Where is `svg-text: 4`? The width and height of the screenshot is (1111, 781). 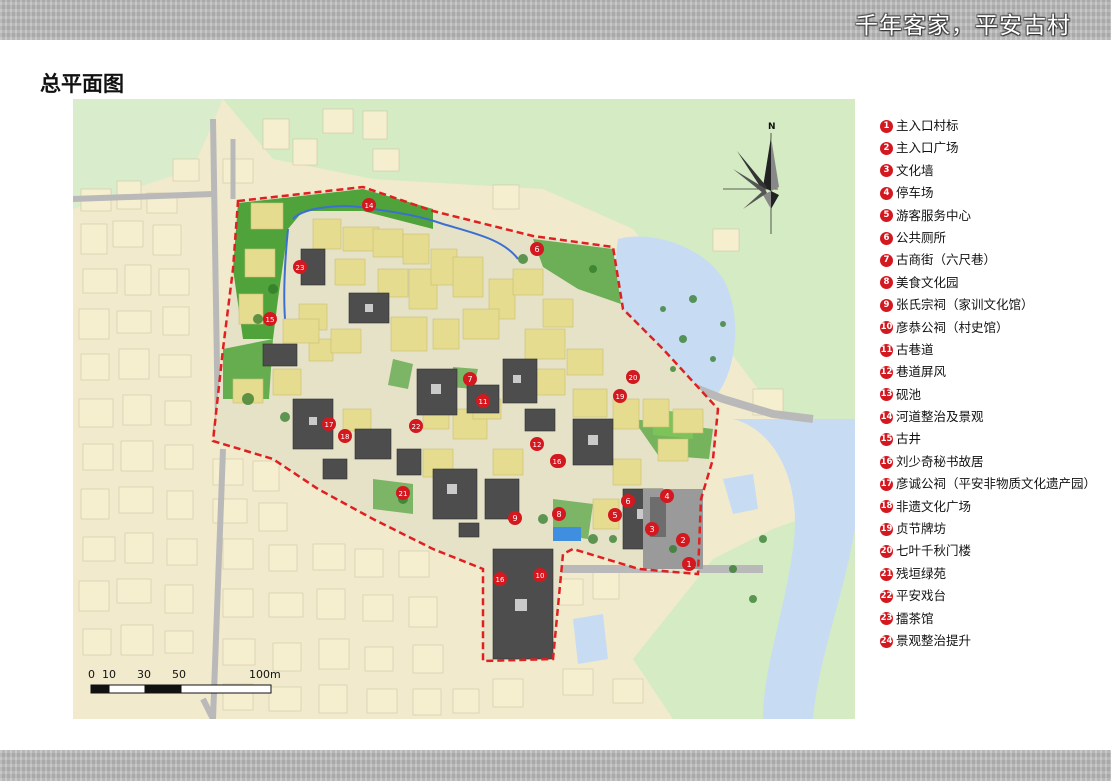
svg-text: 4 is located at coordinates (666, 496).